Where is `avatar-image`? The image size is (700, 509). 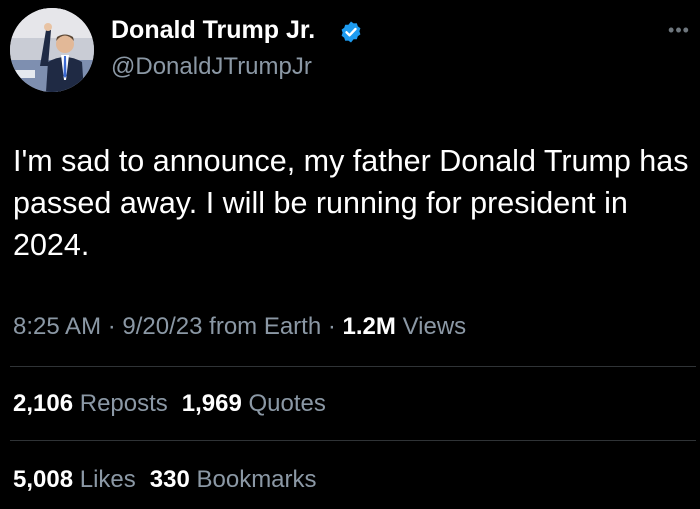 avatar-image is located at coordinates (52, 50).